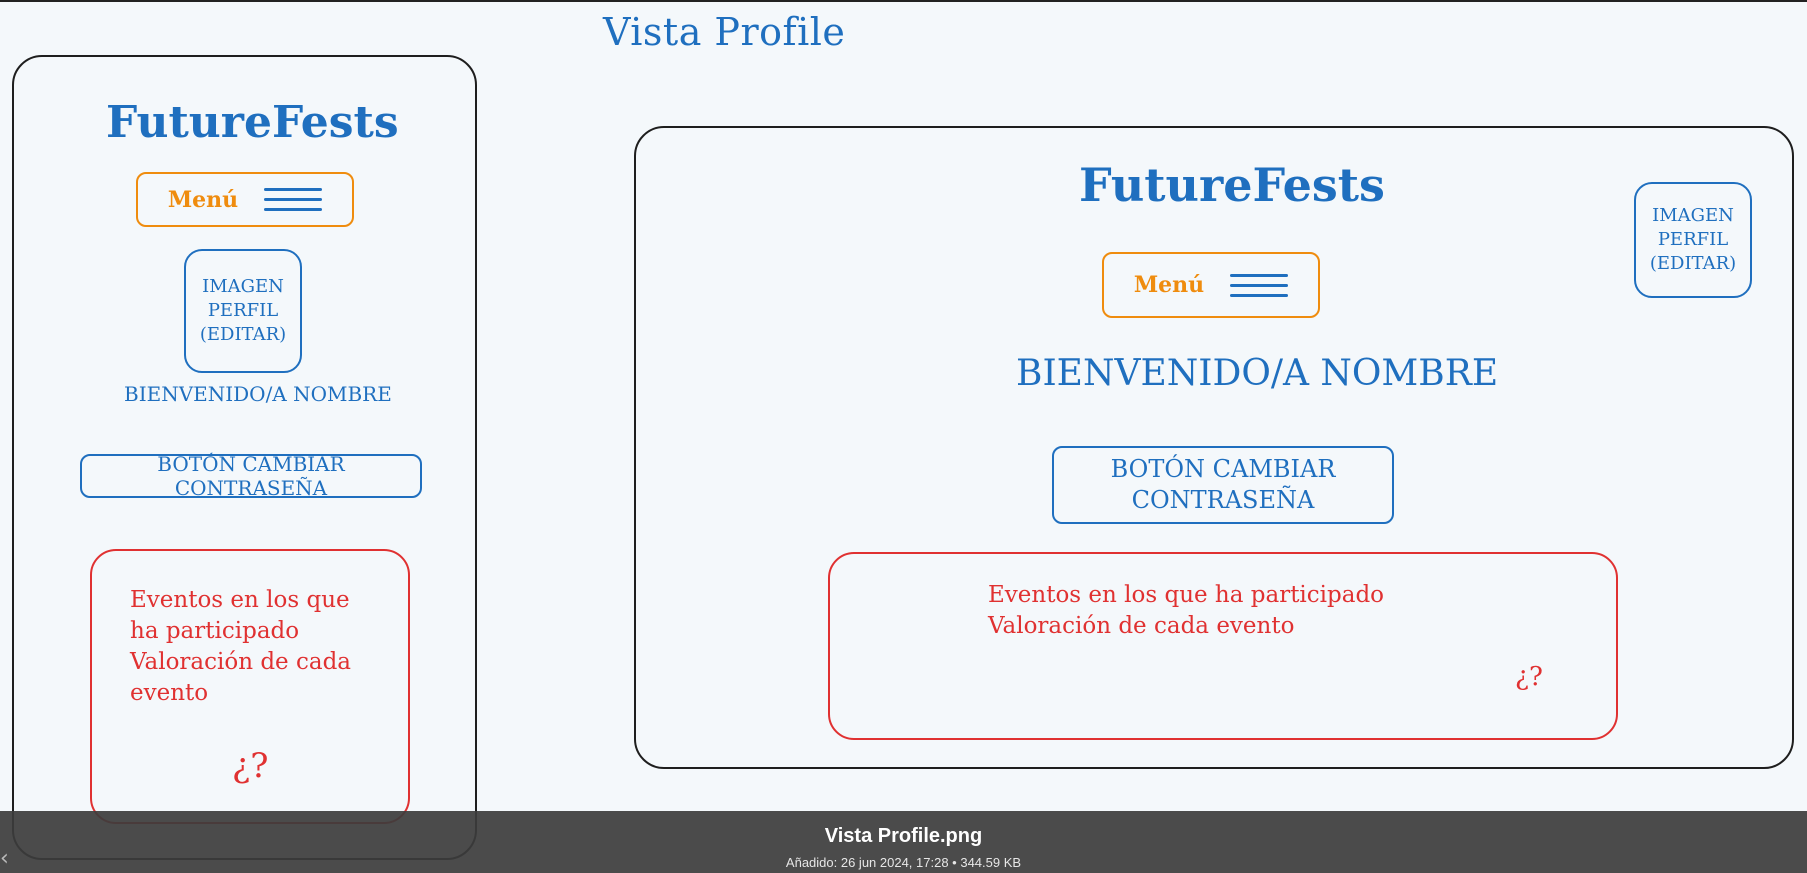 Image resolution: width=1807 pixels, height=873 pixels. I want to click on top-border, so click(903, 1).